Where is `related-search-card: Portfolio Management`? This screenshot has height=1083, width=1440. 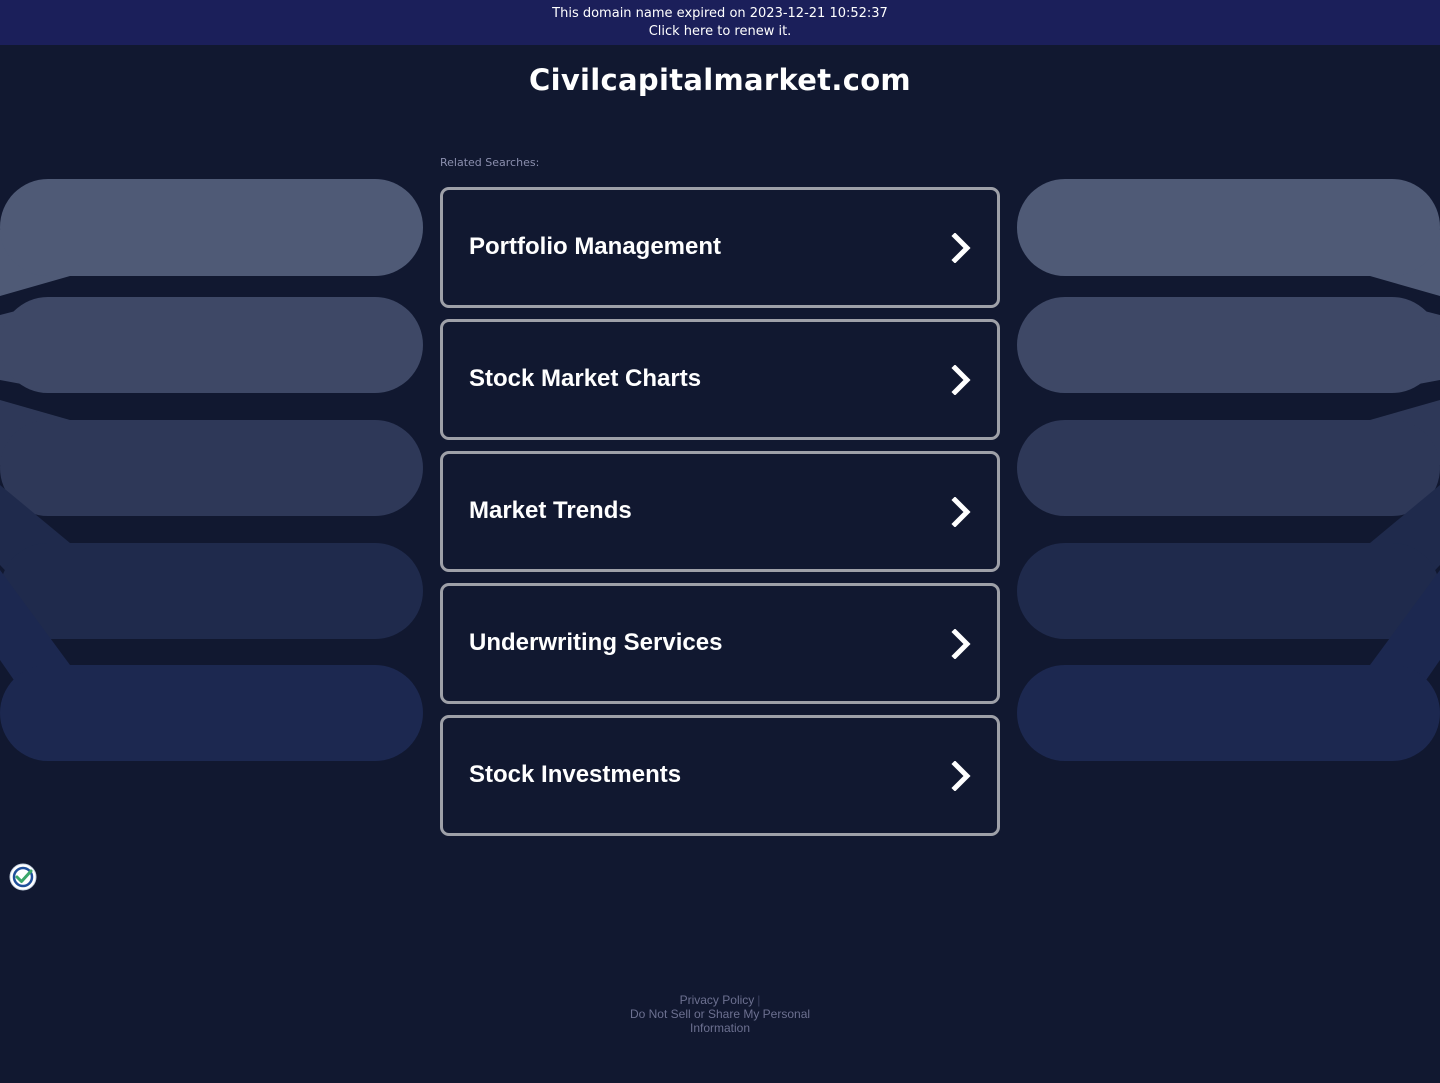 related-search-card: Portfolio Management is located at coordinates (720, 247).